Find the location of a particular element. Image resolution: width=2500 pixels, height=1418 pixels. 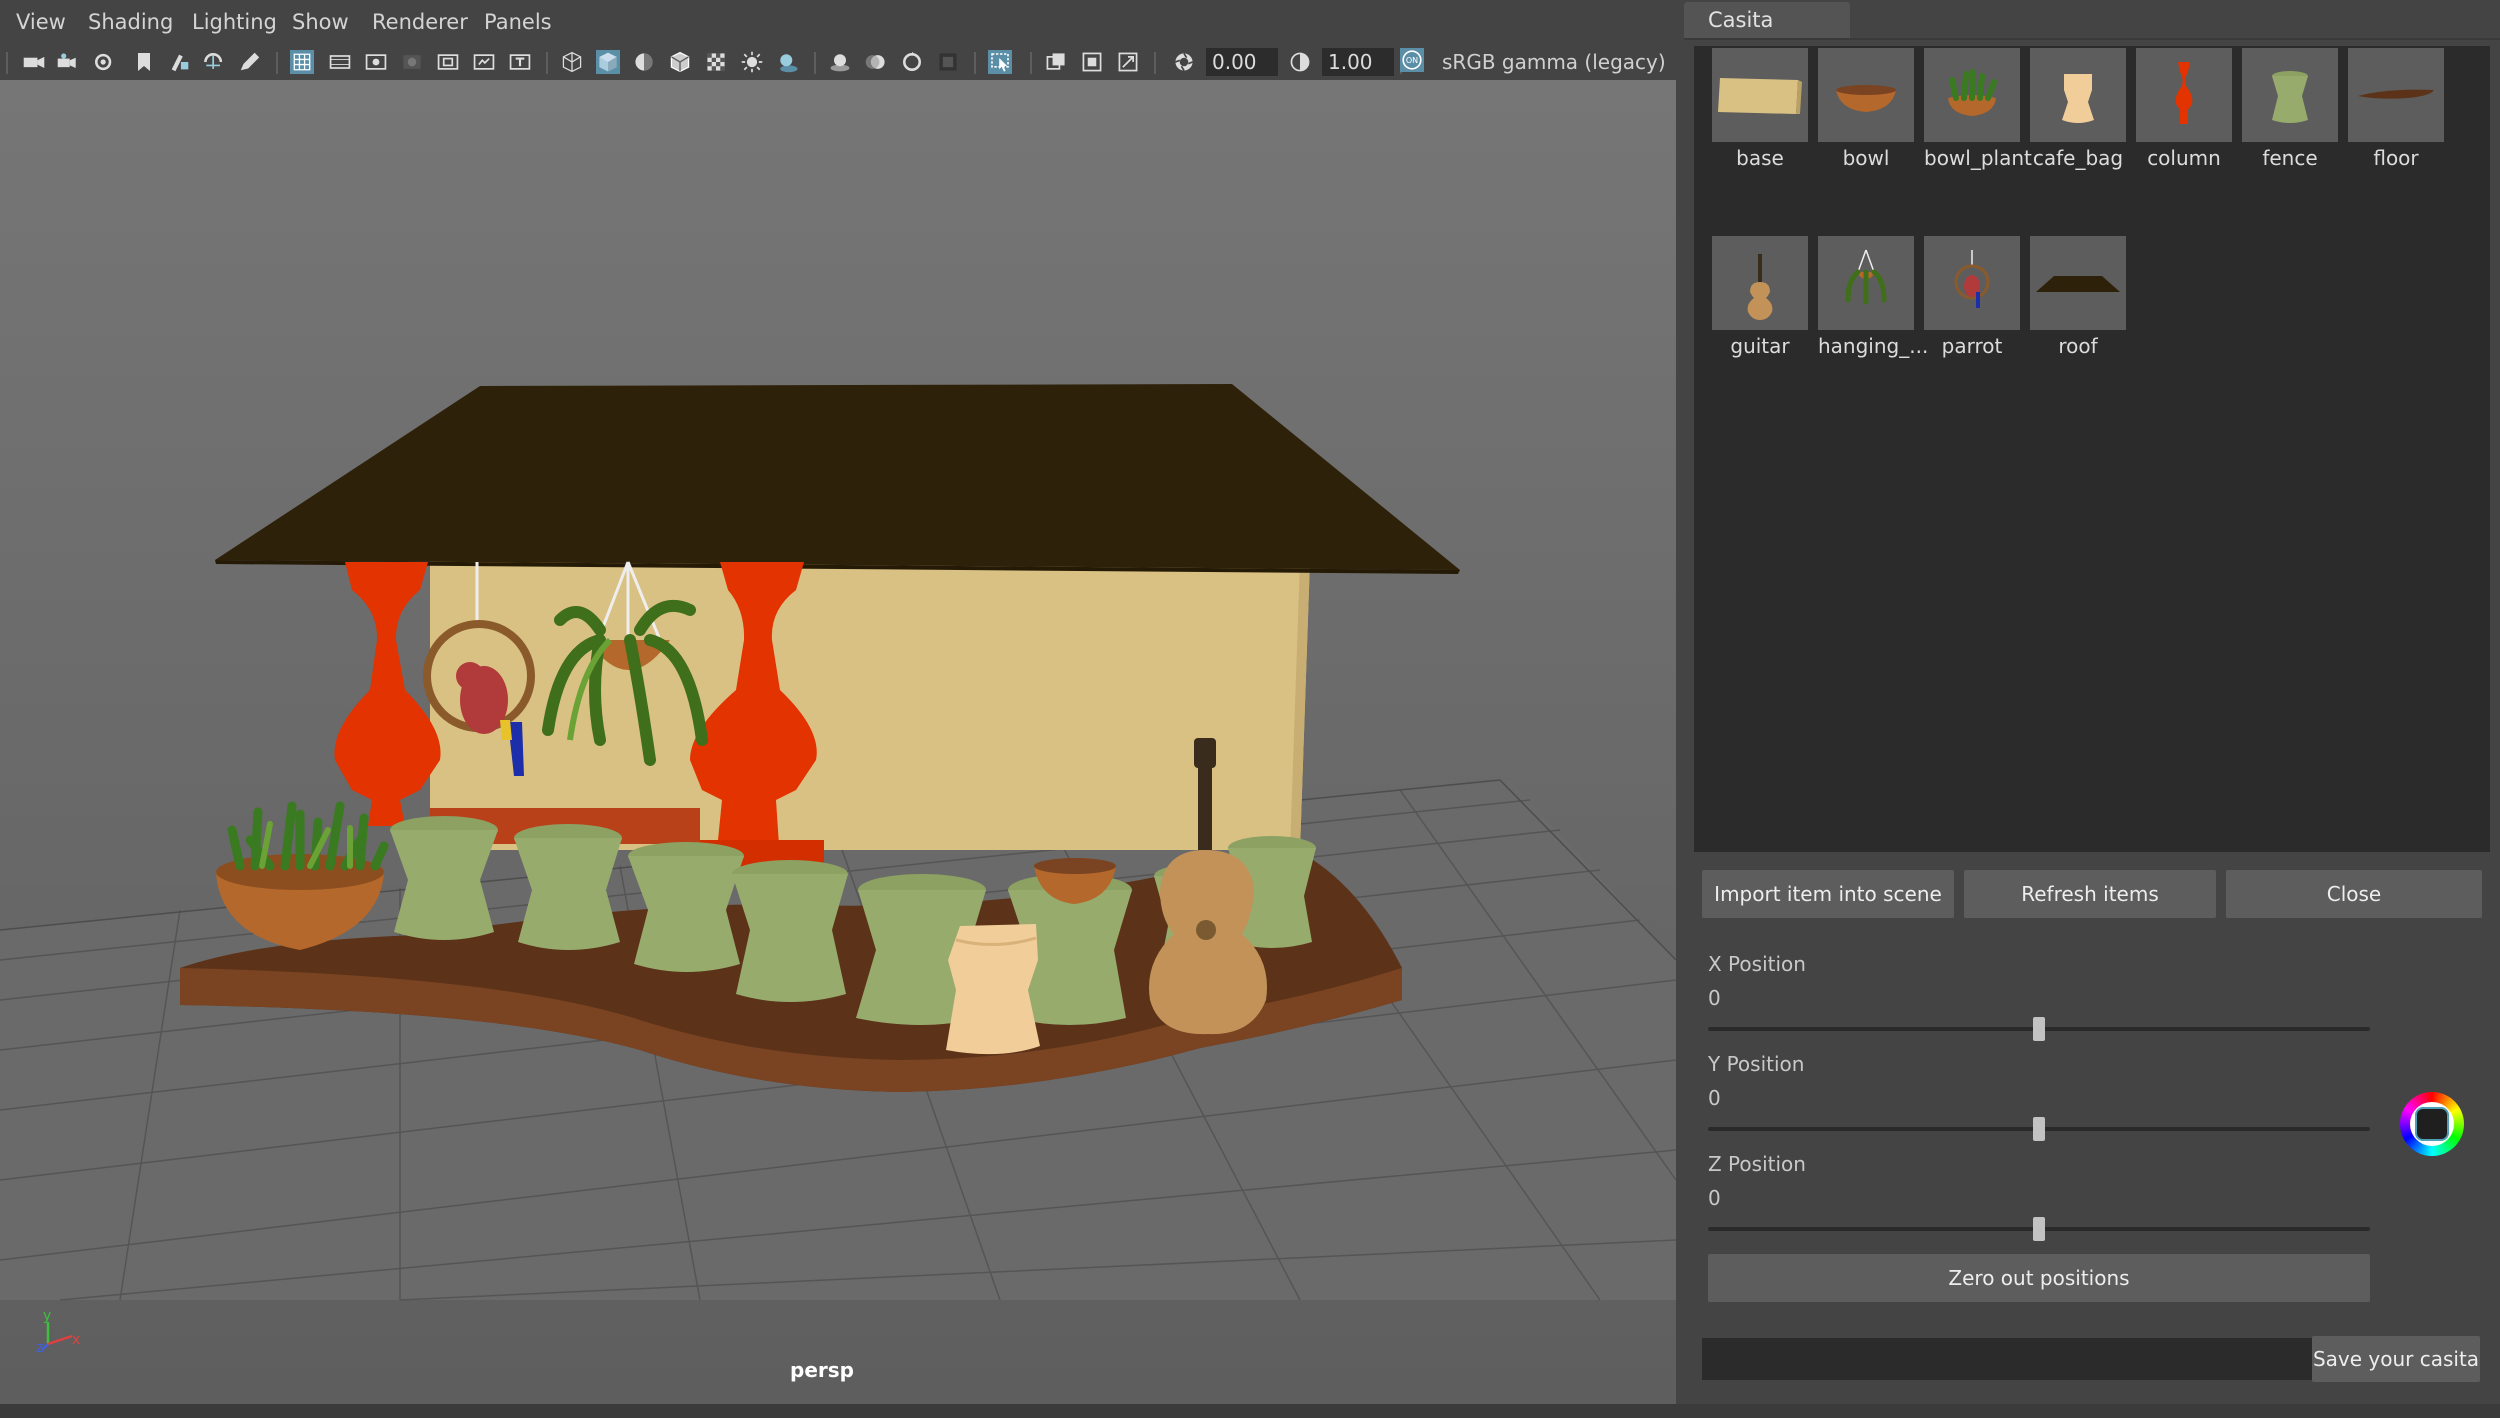

cafe-bag-thumbnail is located at coordinates (2078, 95).